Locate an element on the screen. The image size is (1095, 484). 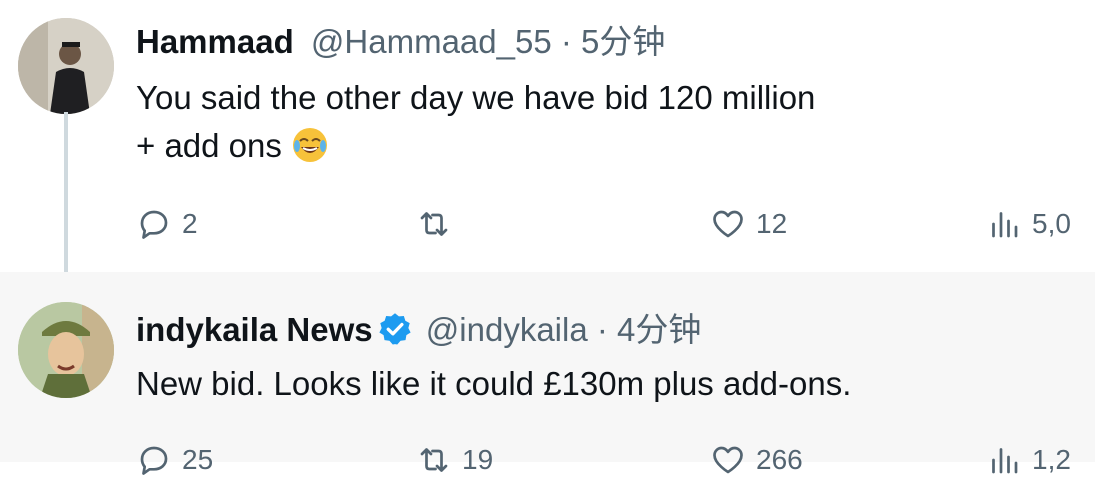
tweet-actions: 2 12 5,0 is located at coordinates (615, 224).